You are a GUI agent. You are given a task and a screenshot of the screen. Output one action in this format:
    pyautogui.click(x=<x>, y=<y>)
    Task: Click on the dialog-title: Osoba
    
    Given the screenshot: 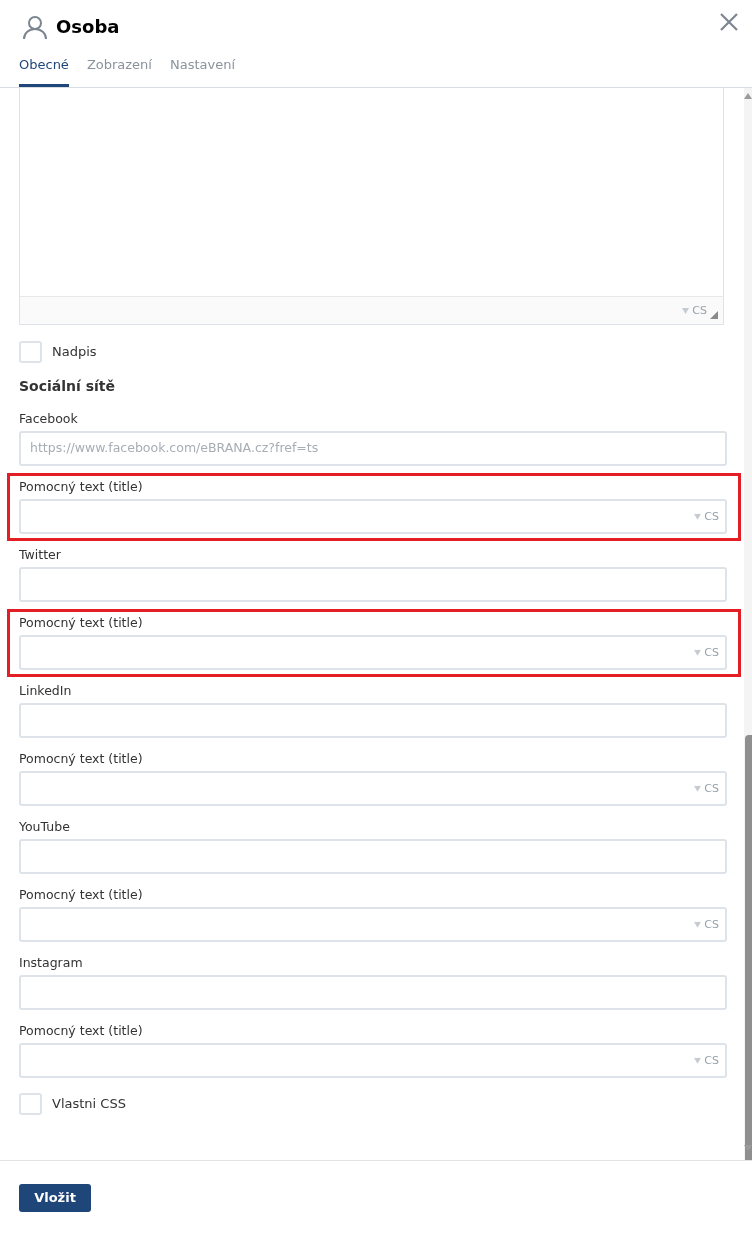 What is the action you would take?
    pyautogui.click(x=88, y=27)
    